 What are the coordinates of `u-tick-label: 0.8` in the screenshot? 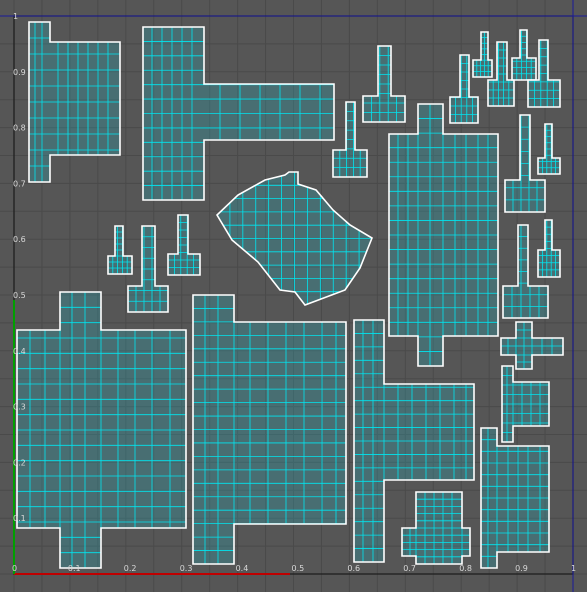 It's located at (465, 568).